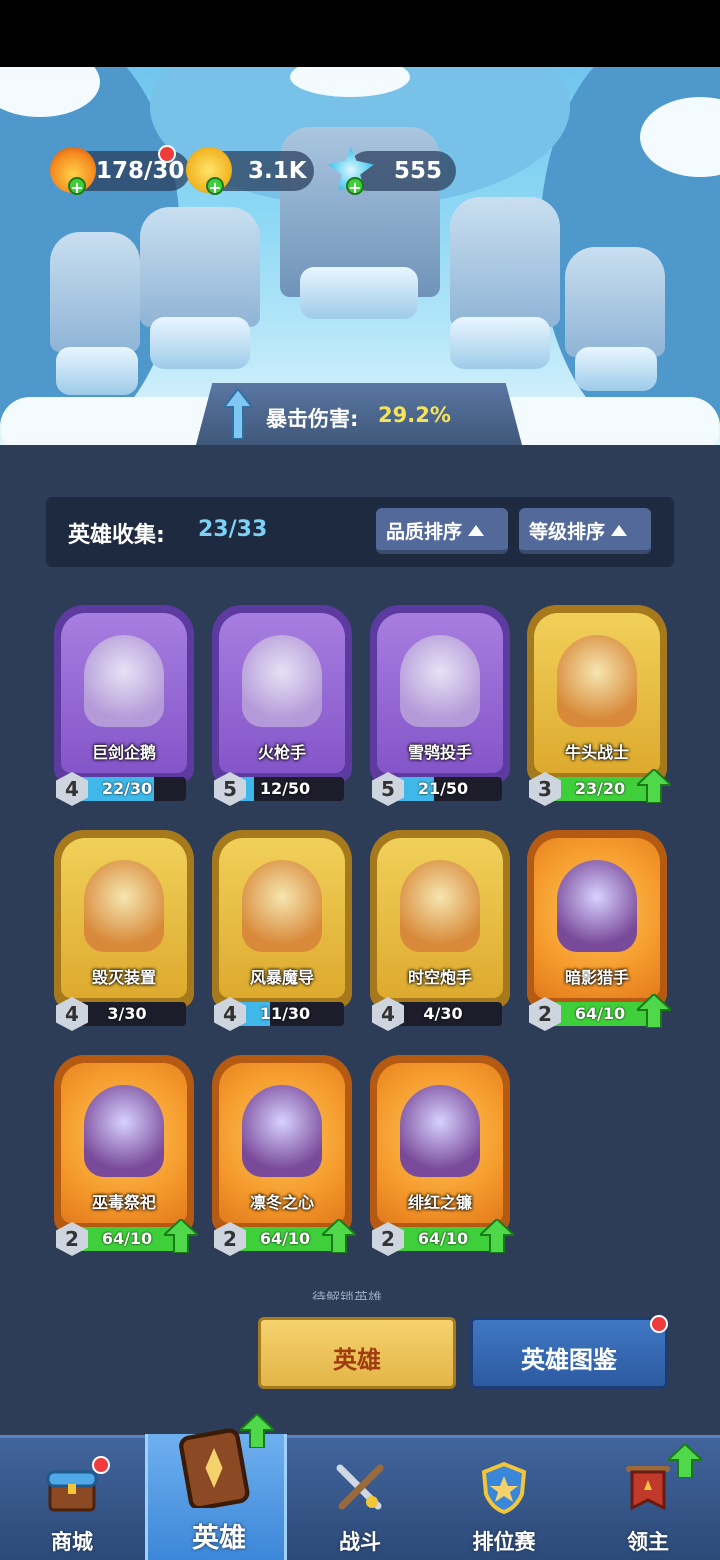 The height and width of the screenshot is (1560, 720). What do you see at coordinates (596, 752) in the screenshot?
I see `hero-name: 牛头战士` at bounding box center [596, 752].